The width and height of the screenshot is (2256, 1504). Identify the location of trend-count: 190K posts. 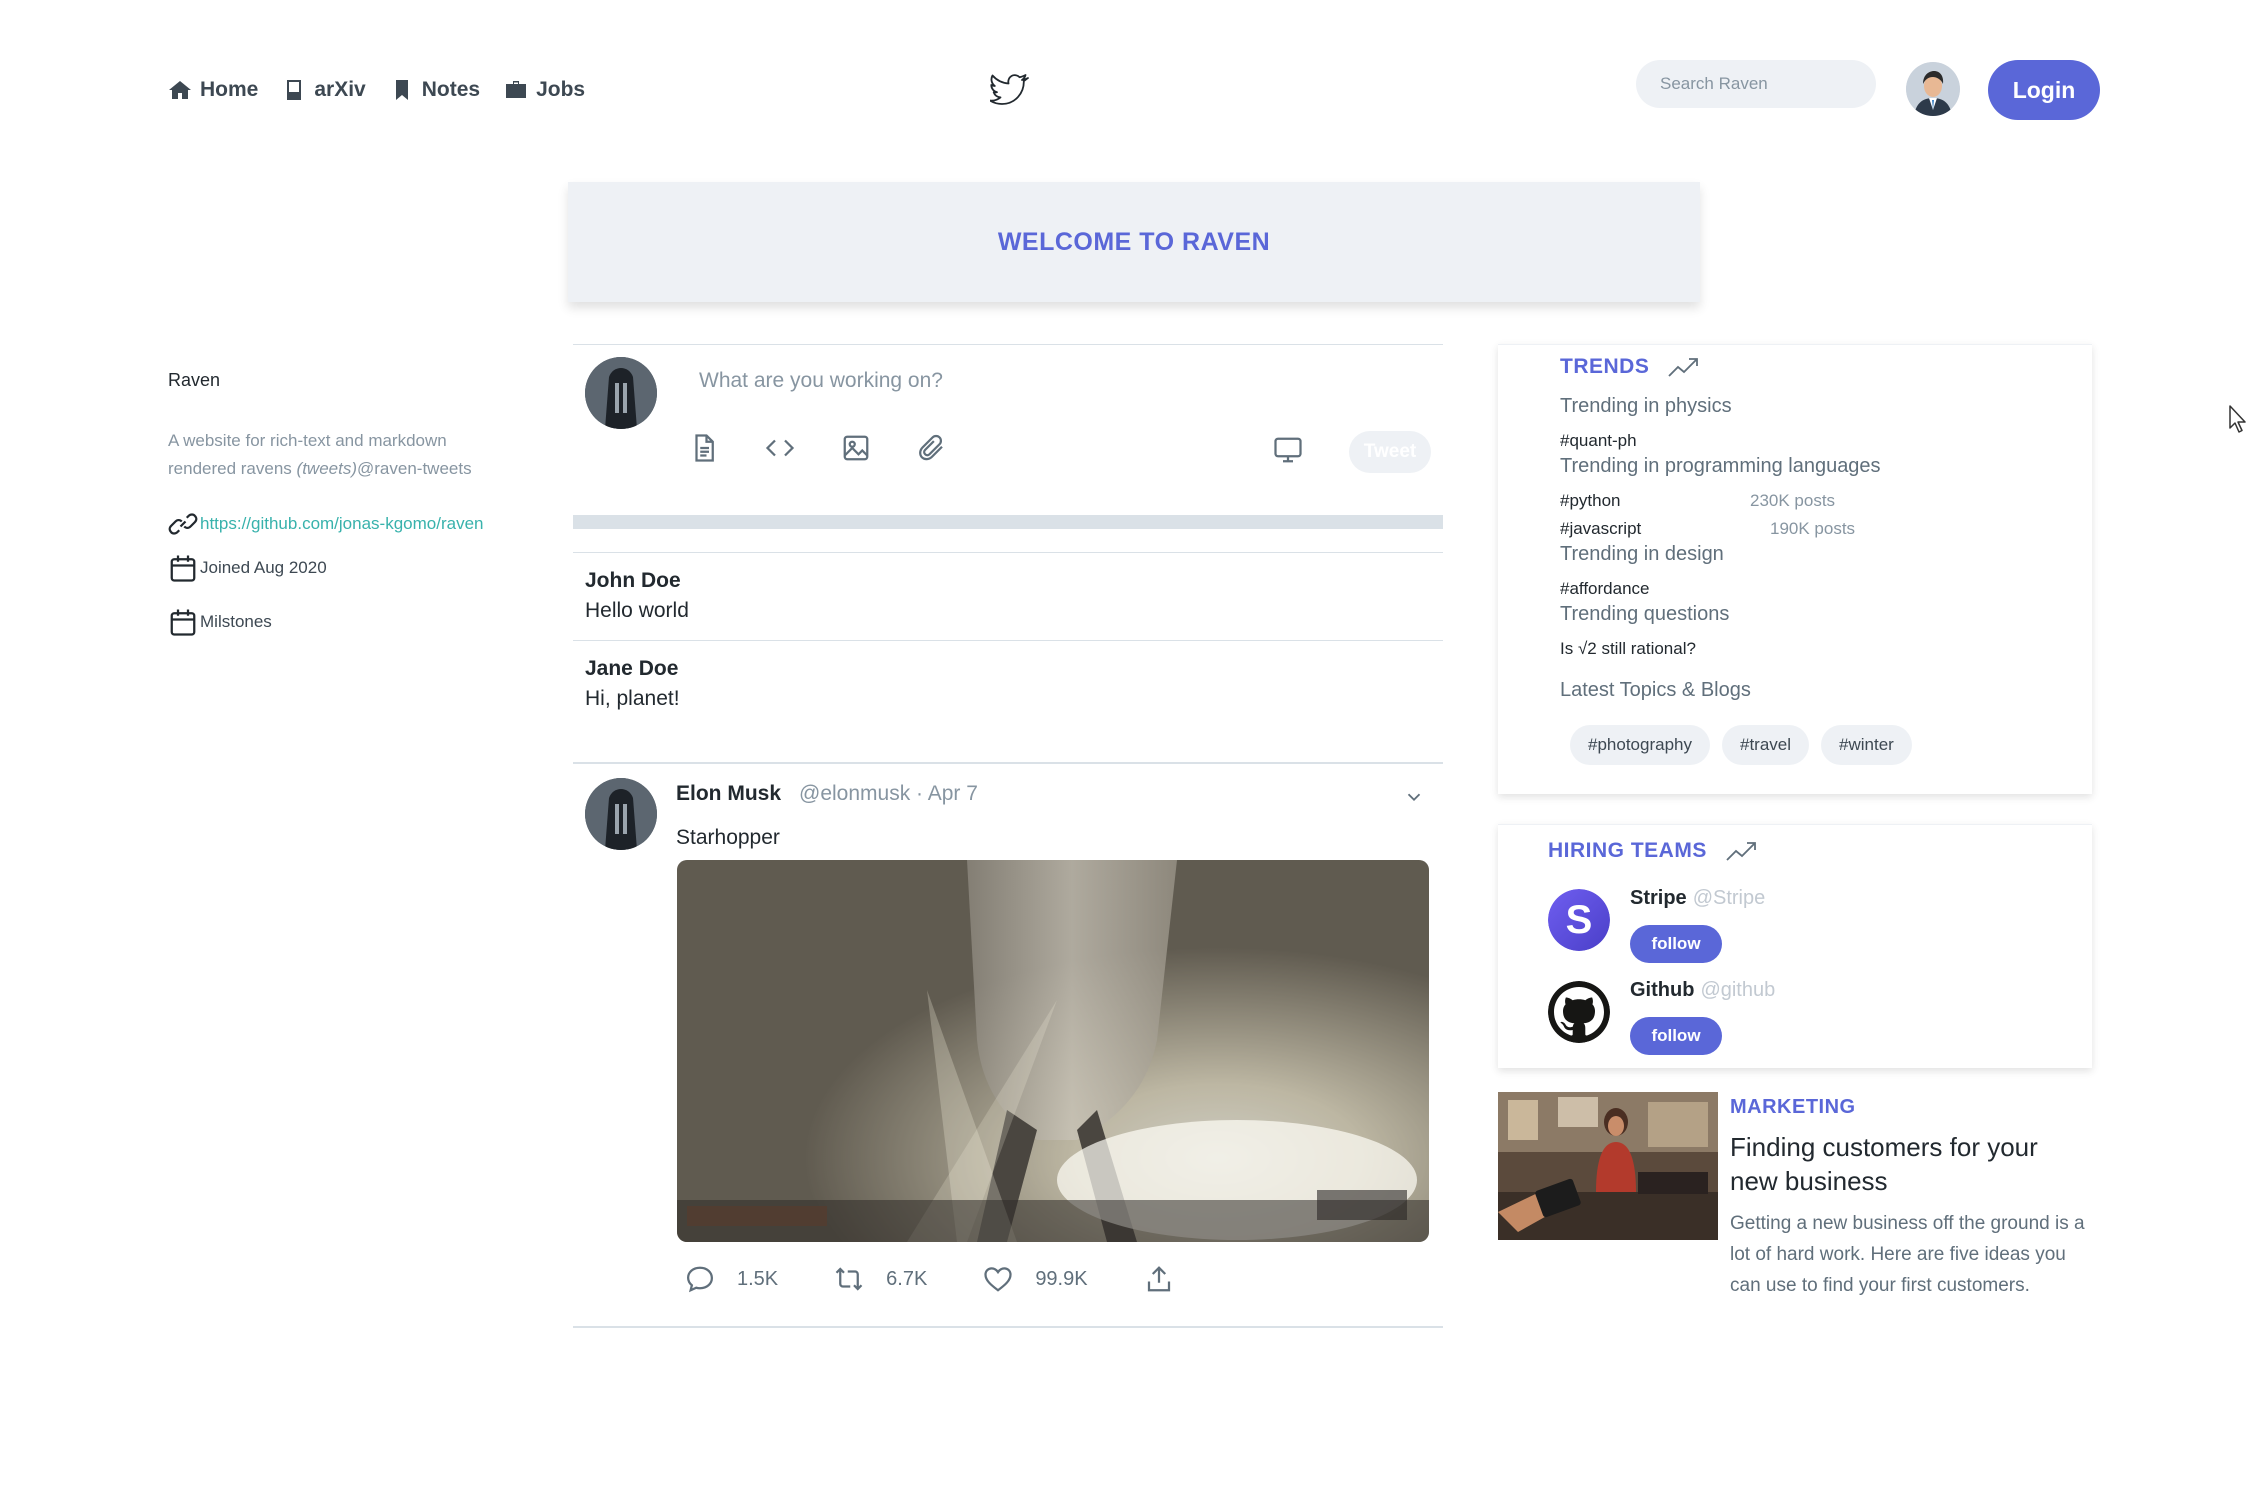
(1813, 528).